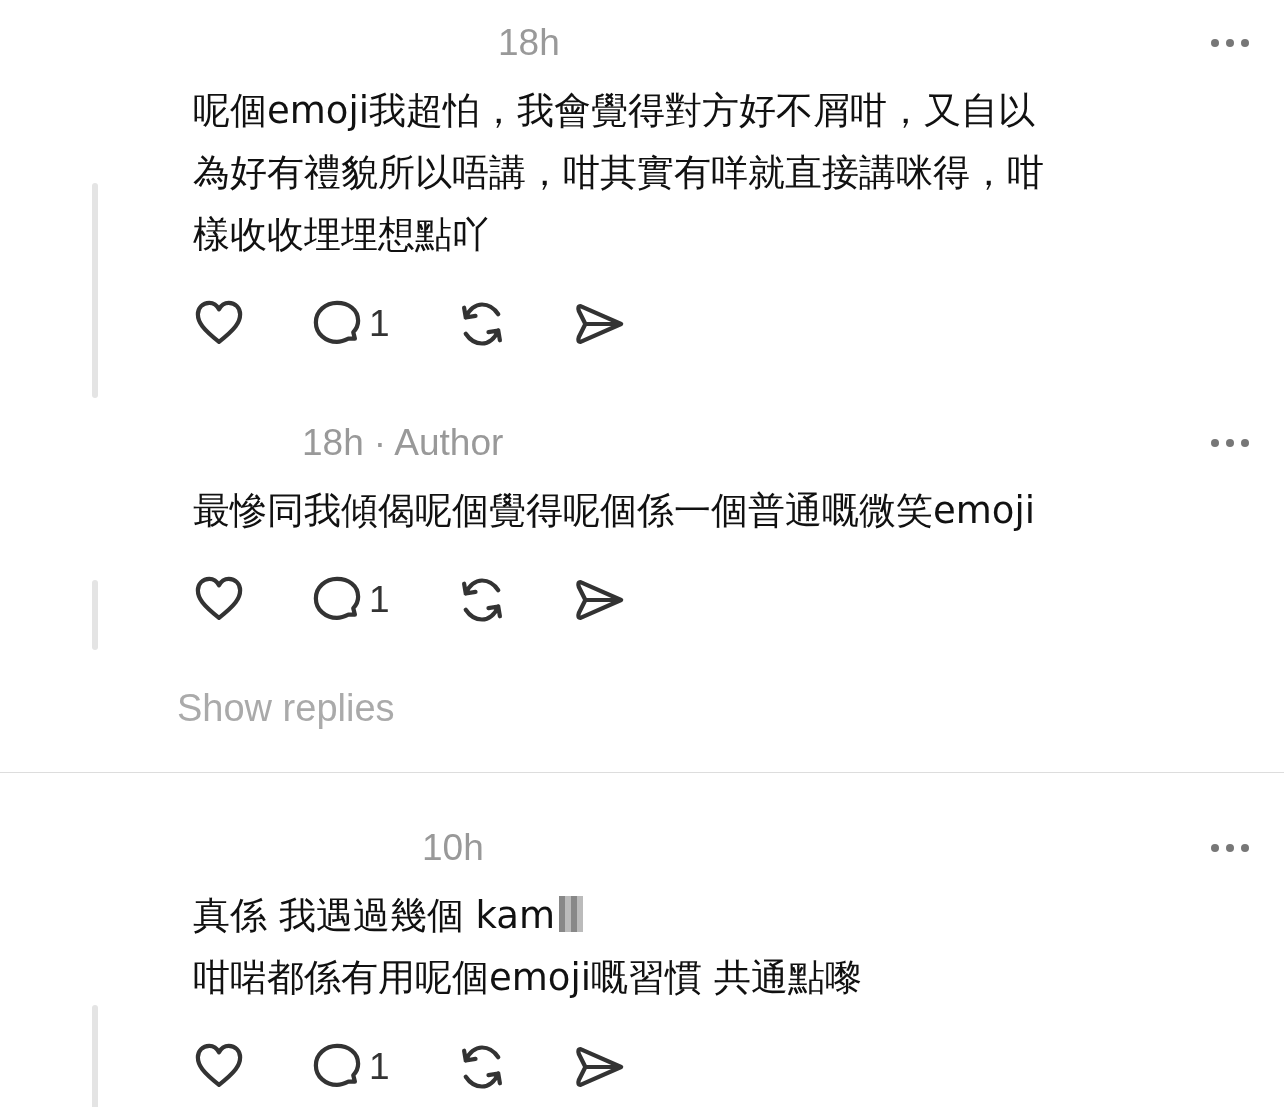 The width and height of the screenshot is (1284, 1107). I want to click on timestamp: 10h, so click(453, 848).